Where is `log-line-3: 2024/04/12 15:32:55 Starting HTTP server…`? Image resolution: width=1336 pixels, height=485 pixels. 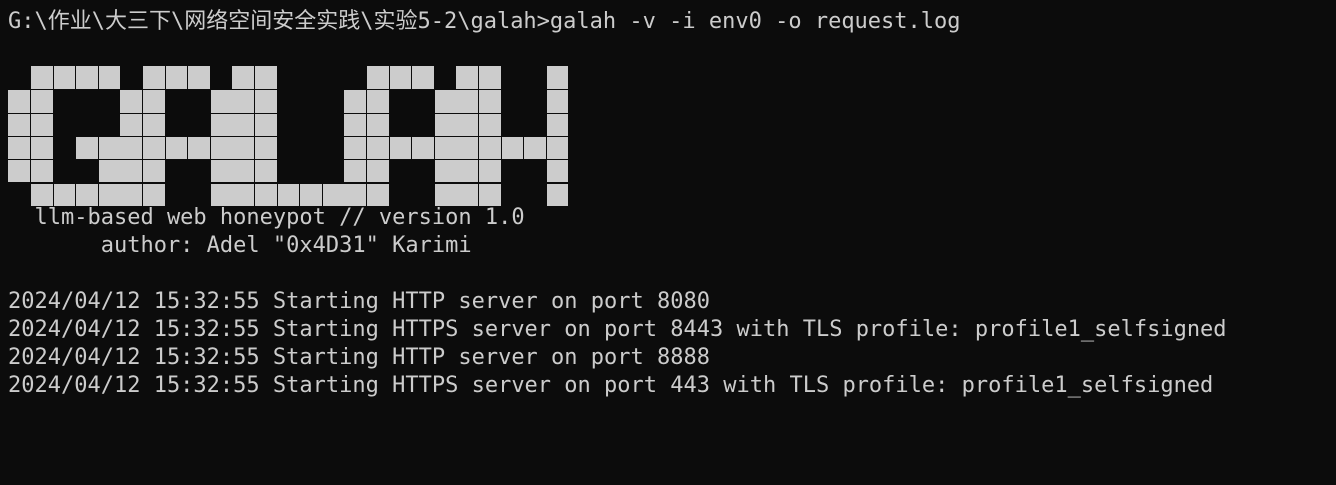 log-line-3: 2024/04/12 15:32:55 Starting HTTP server… is located at coordinates (359, 357).